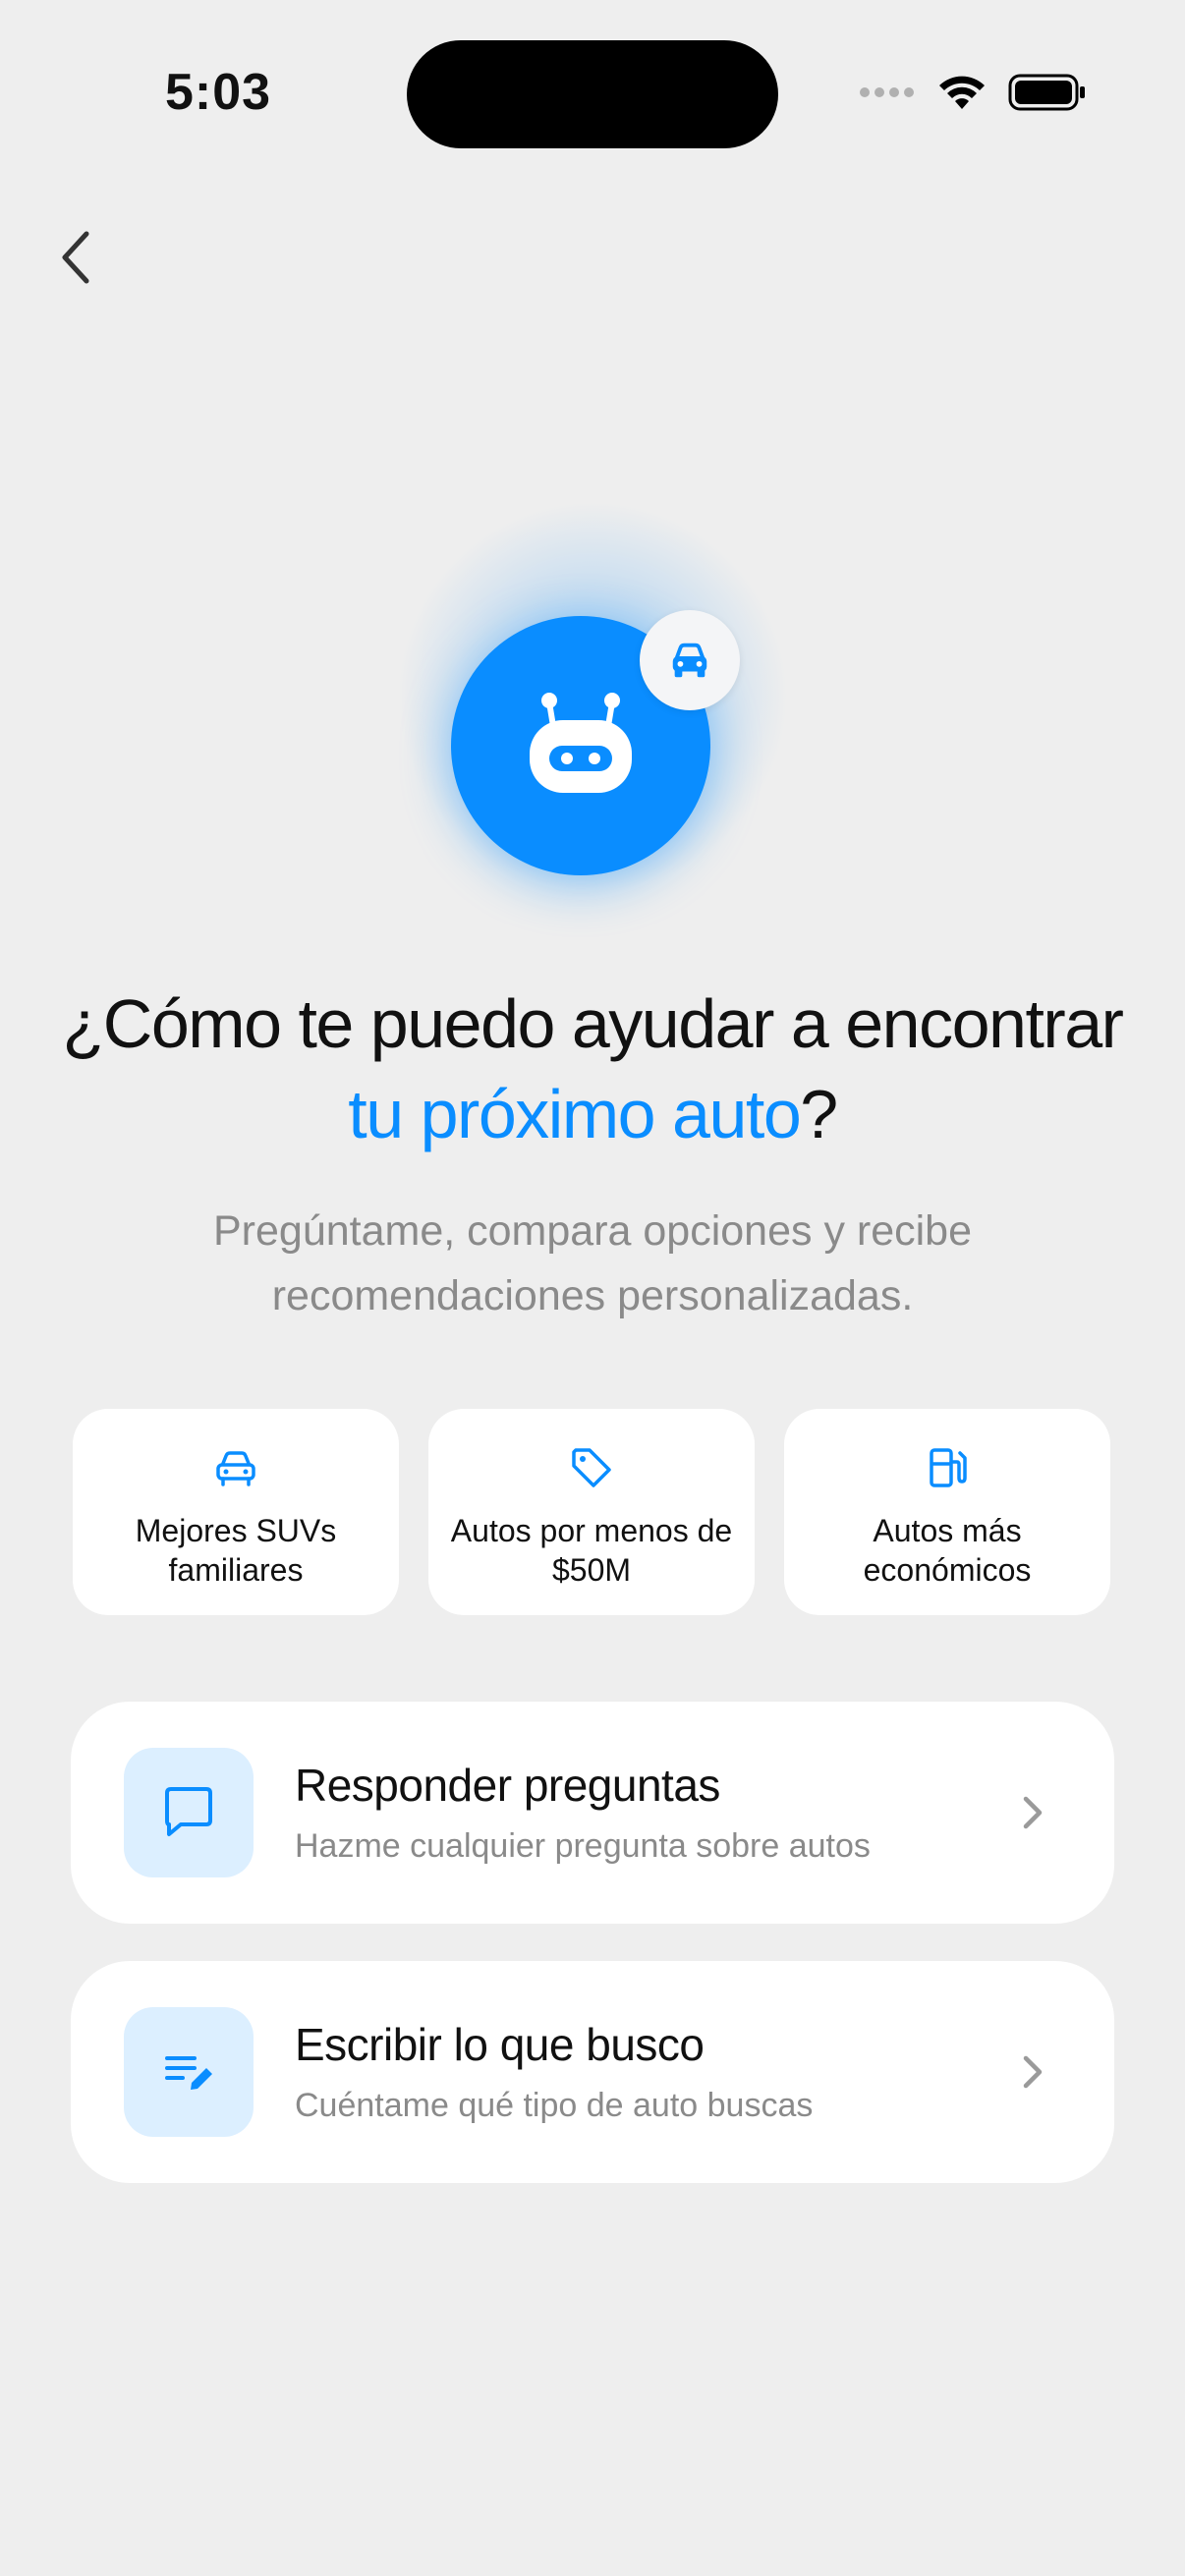  I want to click on car-badge, so click(690, 660).